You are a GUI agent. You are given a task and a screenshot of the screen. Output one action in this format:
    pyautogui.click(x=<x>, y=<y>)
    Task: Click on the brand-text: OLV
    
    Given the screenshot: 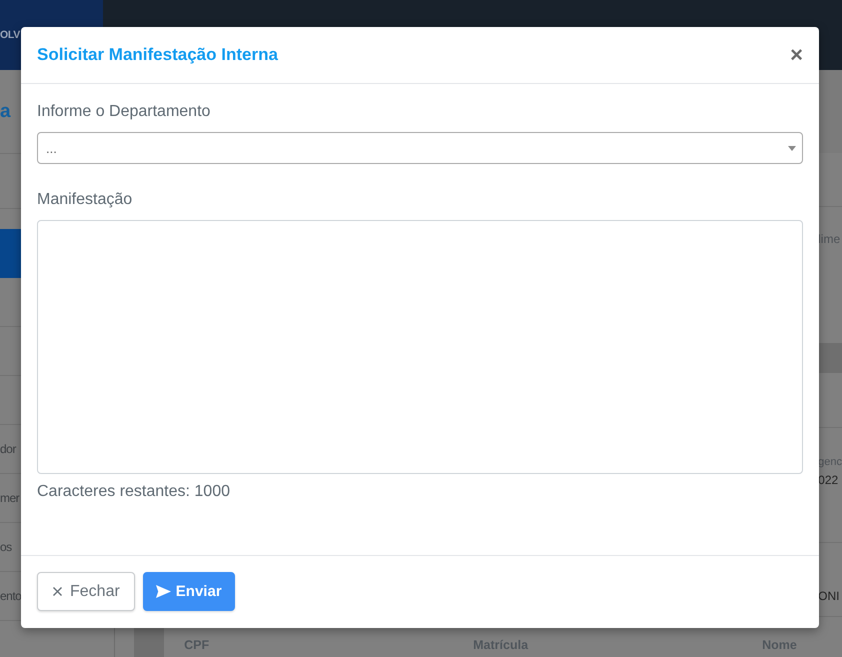 What is the action you would take?
    pyautogui.click(x=10, y=35)
    